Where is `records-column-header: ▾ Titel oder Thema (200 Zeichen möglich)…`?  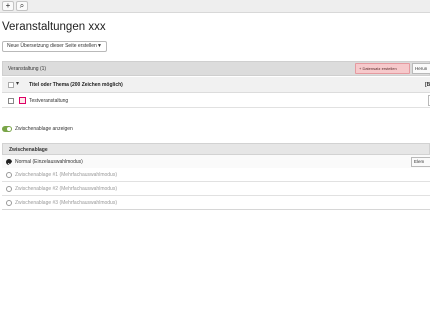
records-column-header: ▾ Titel oder Thema (200 Zeichen möglich)… is located at coordinates (216, 85).